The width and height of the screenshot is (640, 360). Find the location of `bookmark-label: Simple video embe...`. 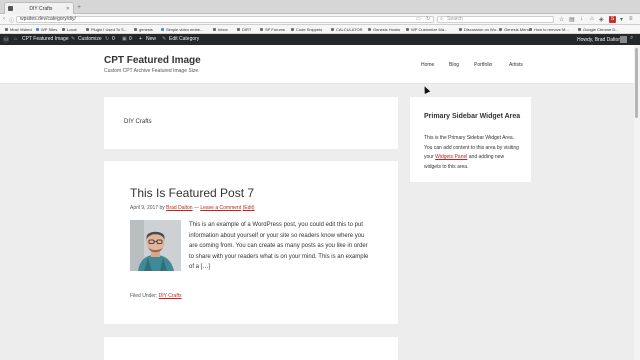

bookmark-label: Simple video embe... is located at coordinates (185, 29).